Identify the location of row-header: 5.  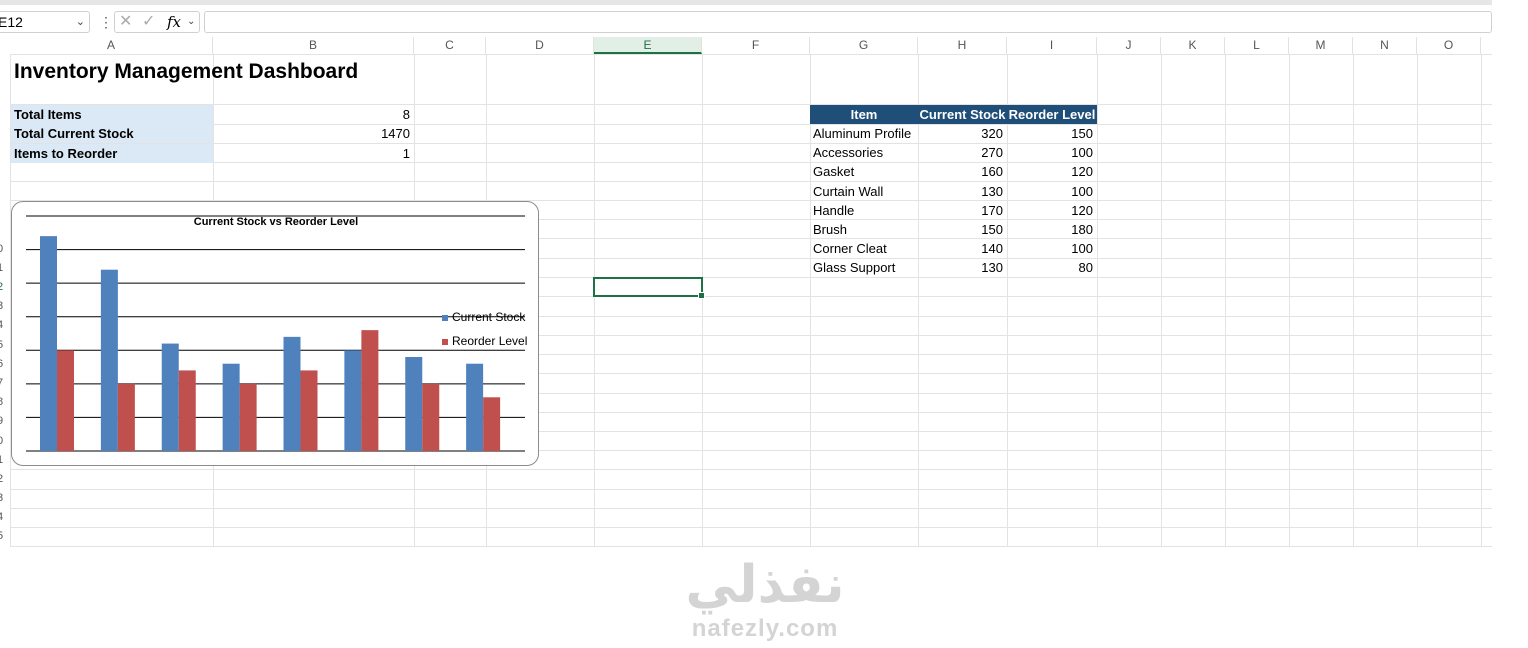
(6, 536).